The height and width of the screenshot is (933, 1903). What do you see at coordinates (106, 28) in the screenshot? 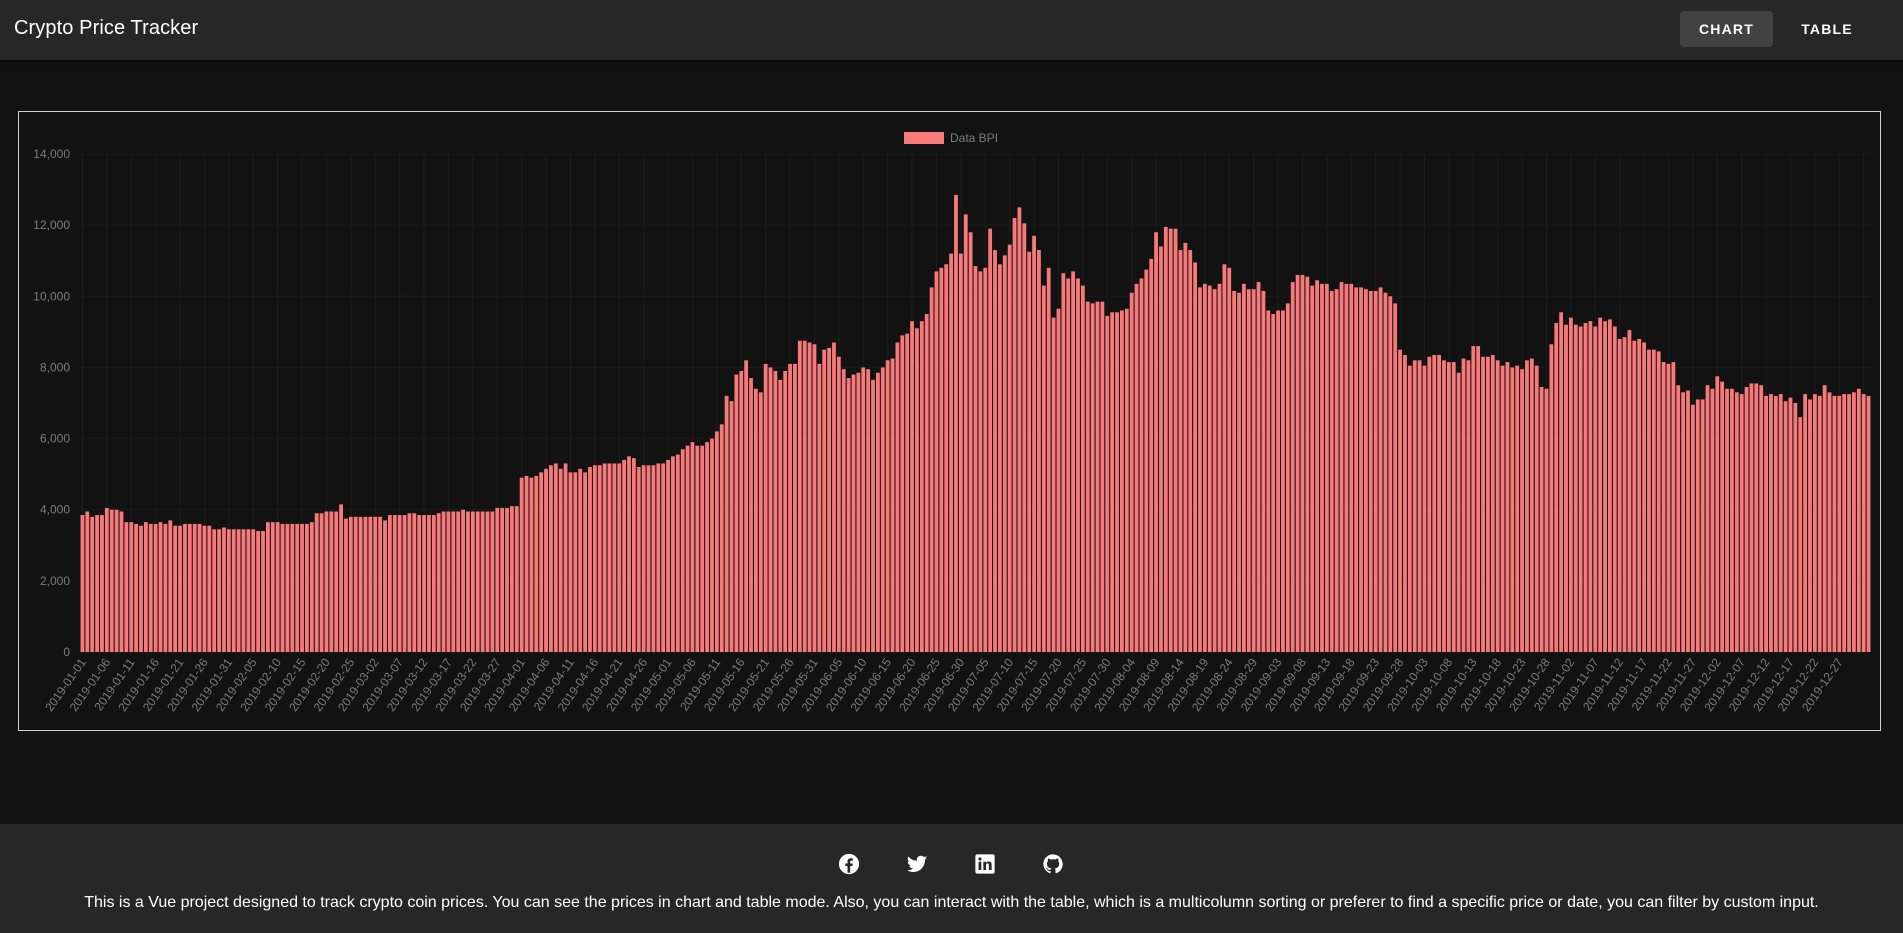
I see `app-title: Crypto Price Tracker` at bounding box center [106, 28].